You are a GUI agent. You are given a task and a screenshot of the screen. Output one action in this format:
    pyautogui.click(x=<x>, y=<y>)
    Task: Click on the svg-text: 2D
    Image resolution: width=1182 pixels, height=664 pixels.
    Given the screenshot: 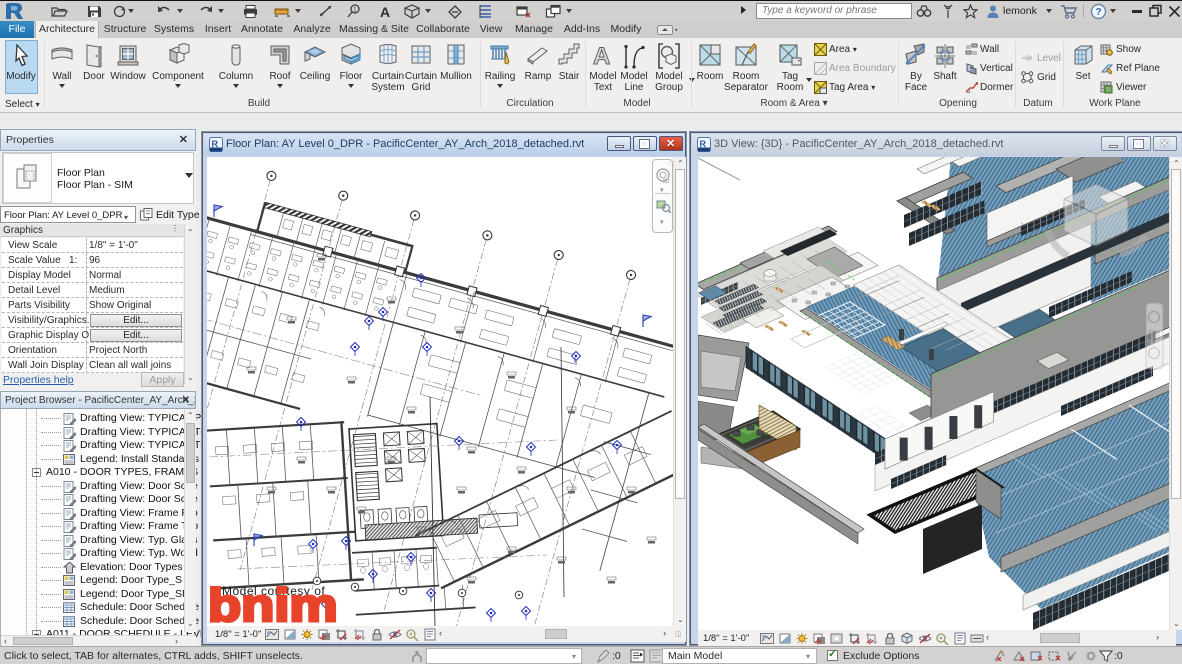 What is the action you would take?
    pyautogui.click(x=666, y=181)
    